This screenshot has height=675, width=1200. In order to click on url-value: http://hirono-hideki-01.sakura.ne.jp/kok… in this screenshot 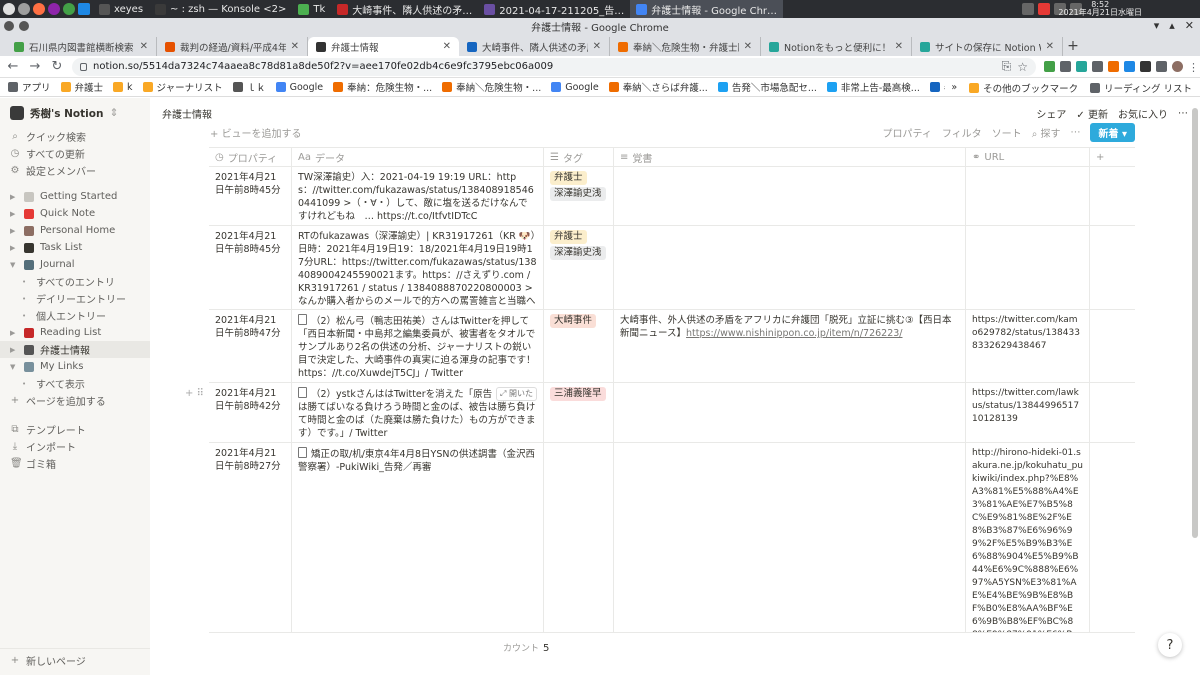, I will do `click(1027, 540)`.